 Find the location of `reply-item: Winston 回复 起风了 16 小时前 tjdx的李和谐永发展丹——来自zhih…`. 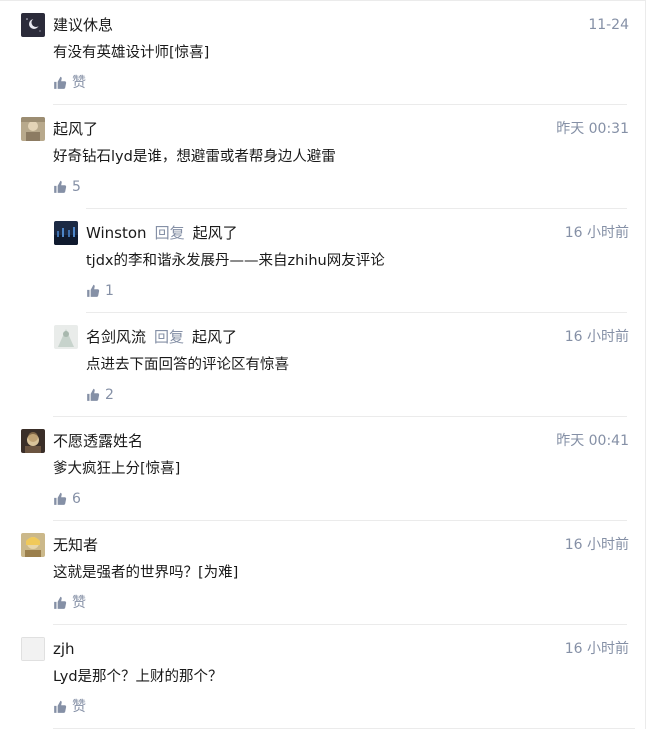

reply-item: Winston 回复 起风了 16 小时前 tjdx的李和谐永发展丹——来自zhih… is located at coordinates (339, 260).